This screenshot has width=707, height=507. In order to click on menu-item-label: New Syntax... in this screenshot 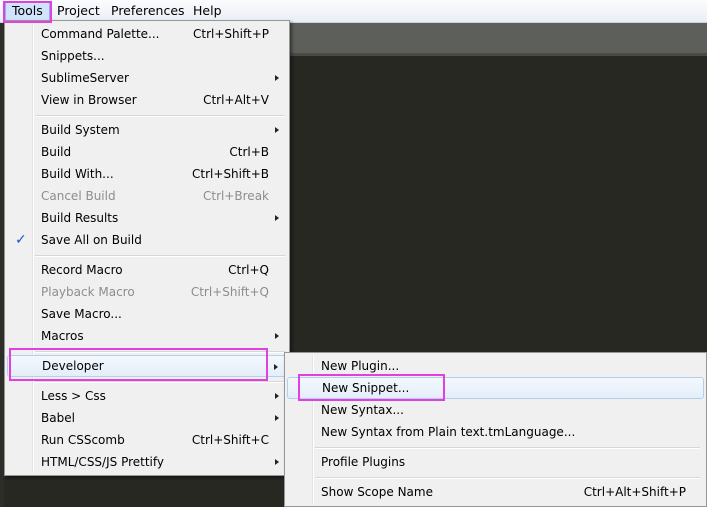, I will do `click(362, 410)`.